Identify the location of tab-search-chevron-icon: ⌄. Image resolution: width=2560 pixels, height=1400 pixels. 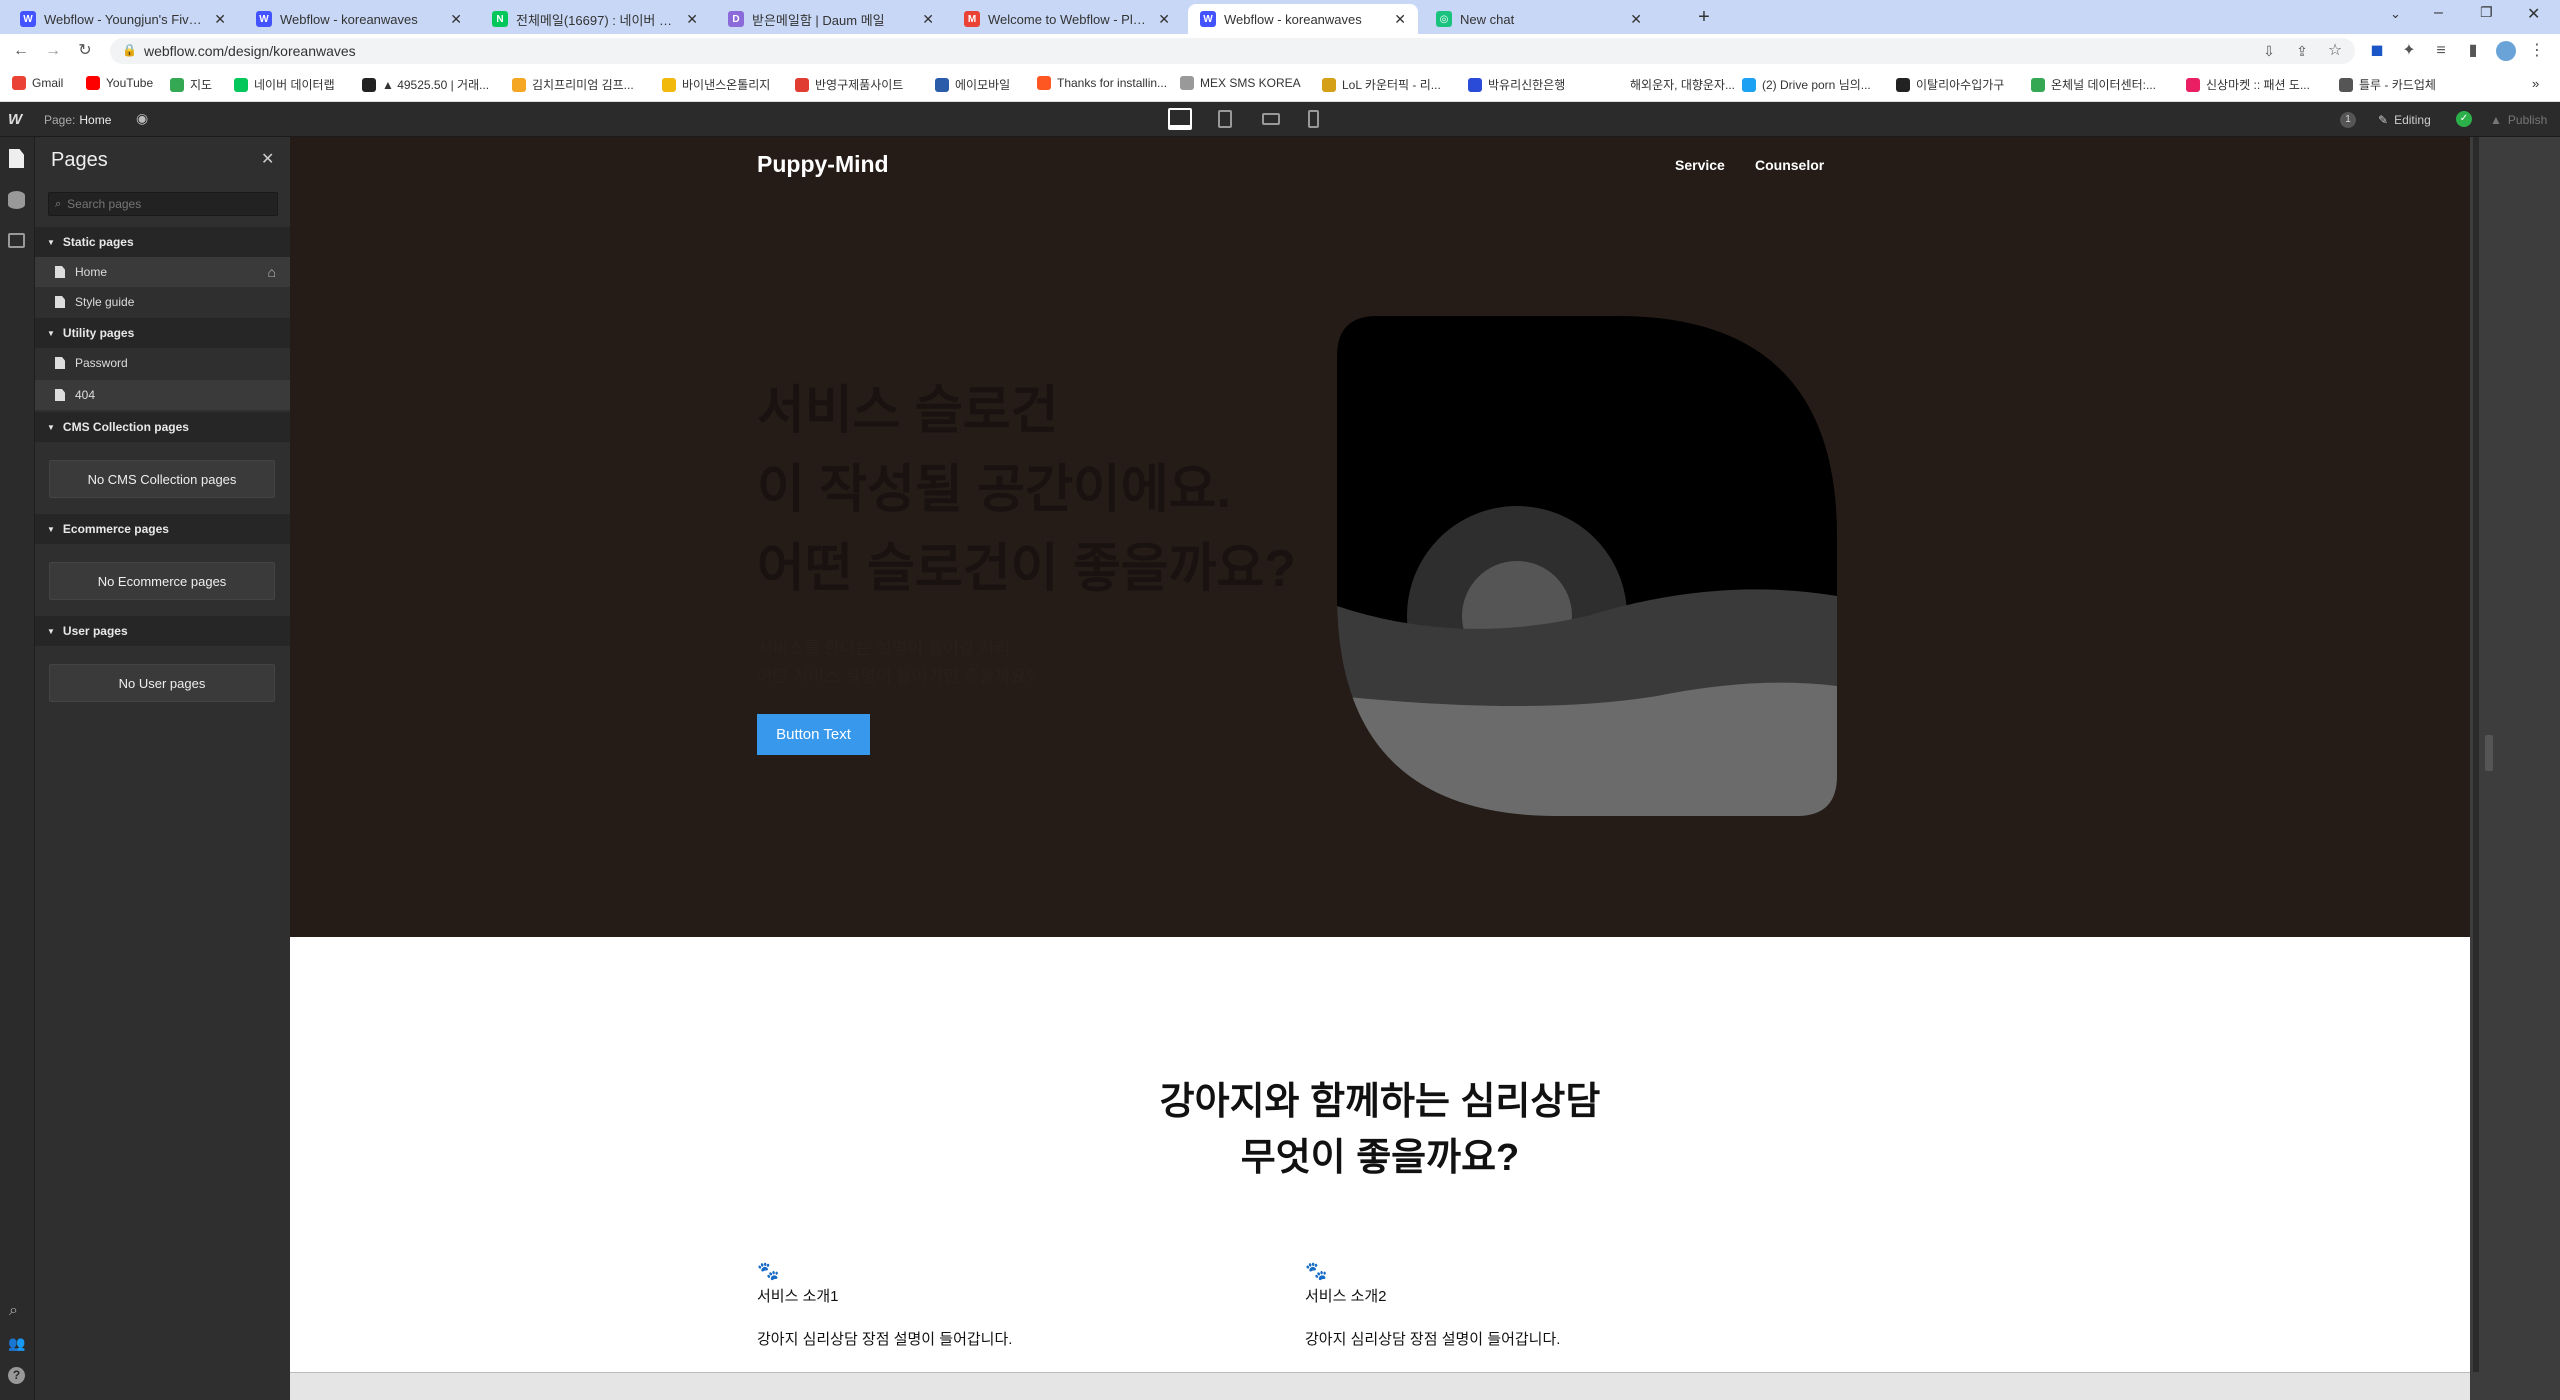
(2395, 14).